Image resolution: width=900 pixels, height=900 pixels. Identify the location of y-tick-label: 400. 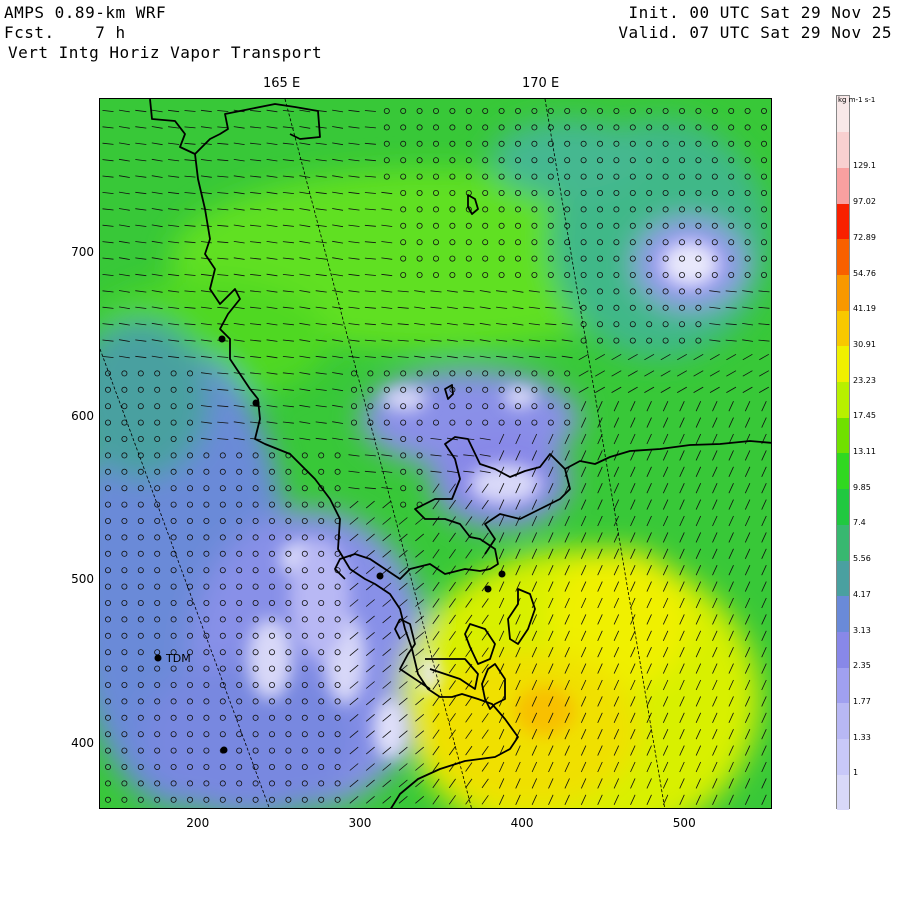
(82, 742).